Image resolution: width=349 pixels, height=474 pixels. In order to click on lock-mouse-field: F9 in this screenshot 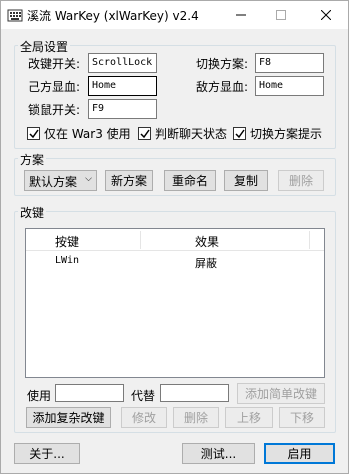, I will do `click(122, 109)`.